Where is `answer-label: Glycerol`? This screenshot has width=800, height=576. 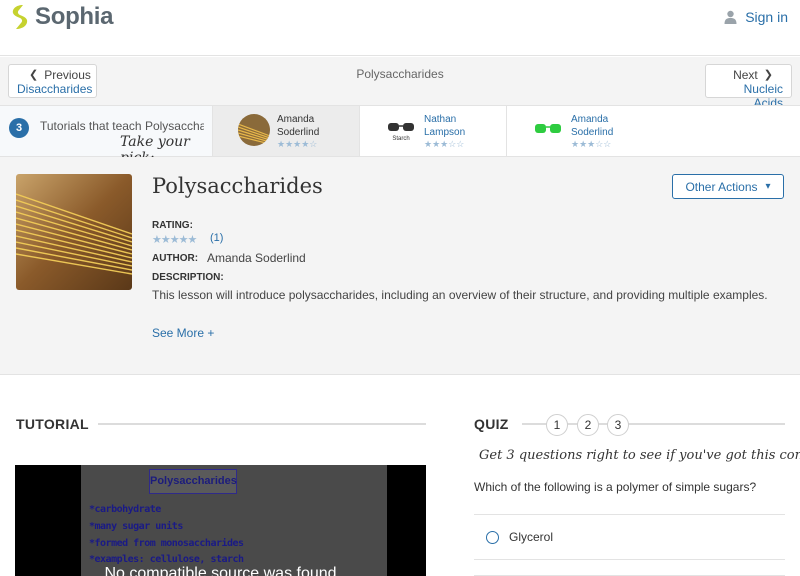
answer-label: Glycerol is located at coordinates (531, 537).